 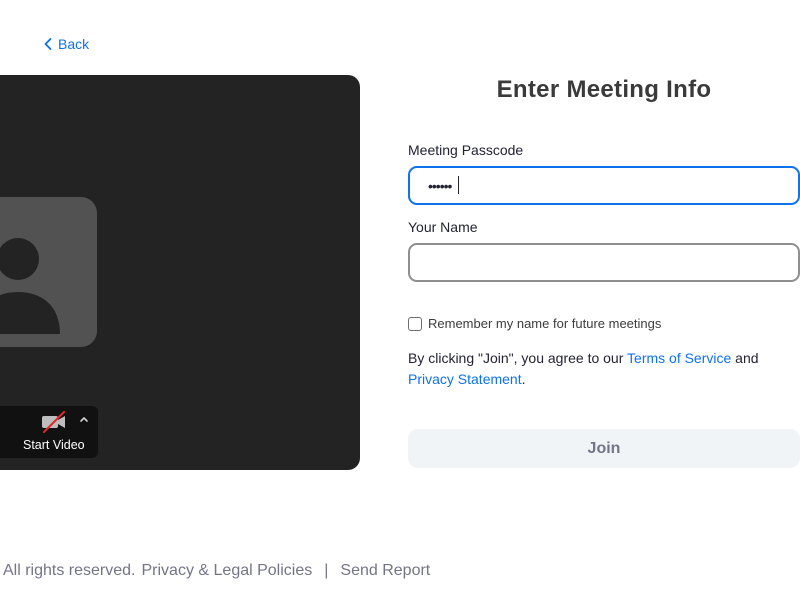 What do you see at coordinates (54, 445) in the screenshot?
I see `start-video-button: Start Video` at bounding box center [54, 445].